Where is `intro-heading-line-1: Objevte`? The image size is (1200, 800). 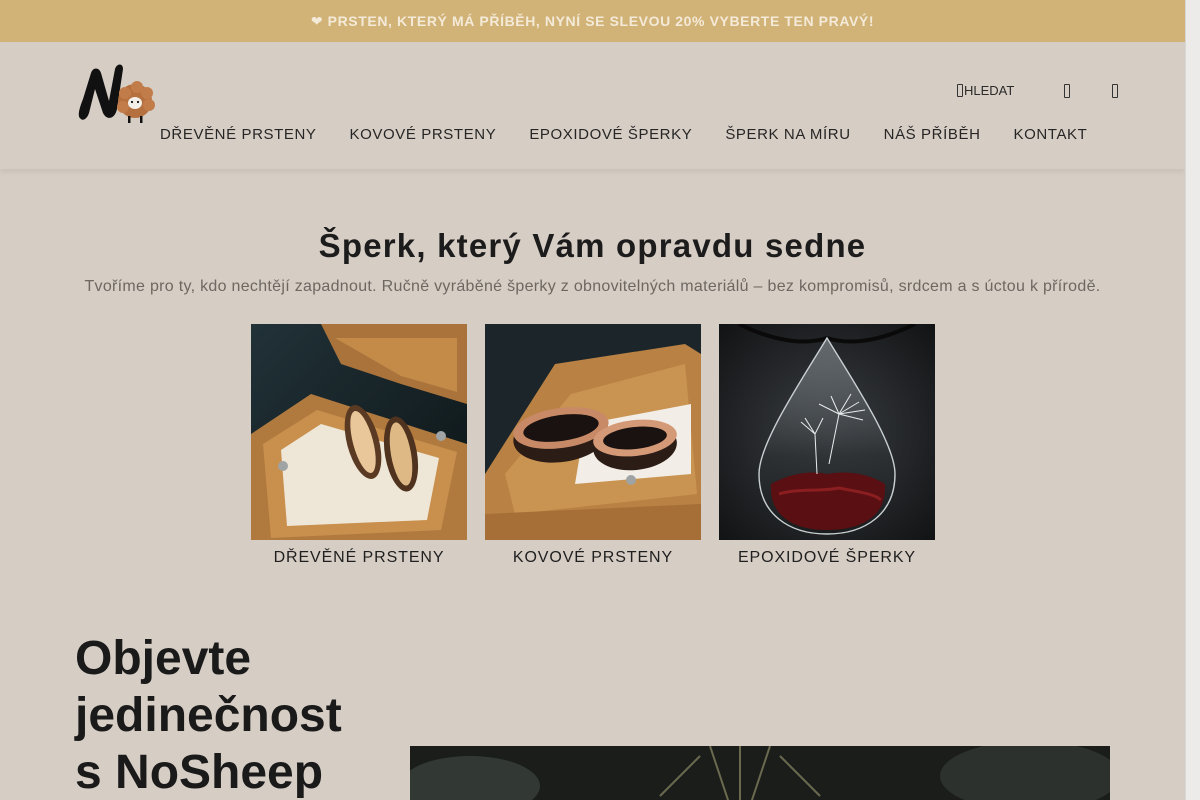
intro-heading-line-1: Objevte is located at coordinates (163, 658).